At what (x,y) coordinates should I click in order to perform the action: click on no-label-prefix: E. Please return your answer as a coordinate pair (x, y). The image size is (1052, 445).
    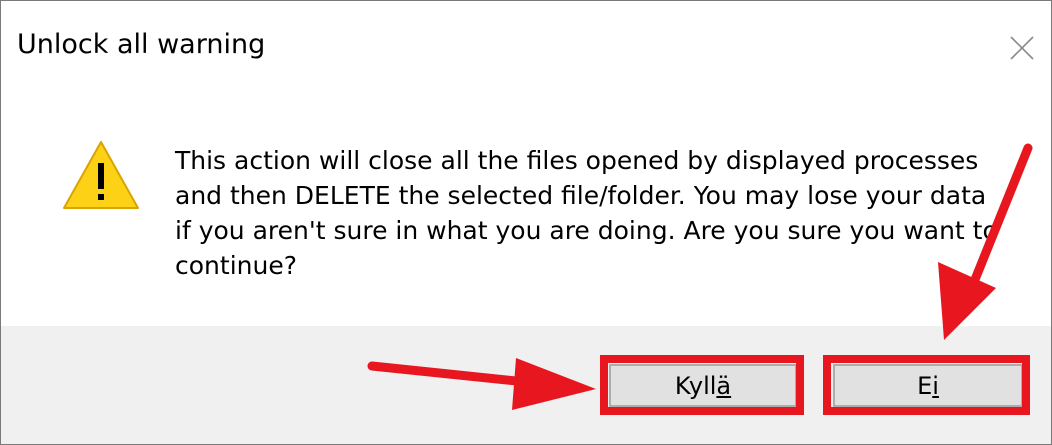
    Looking at the image, I should click on (925, 385).